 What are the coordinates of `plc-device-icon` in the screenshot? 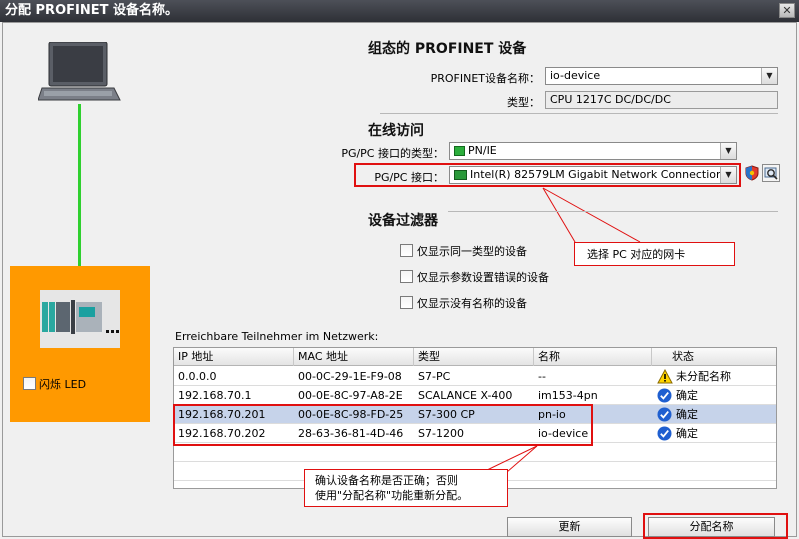 It's located at (80, 319).